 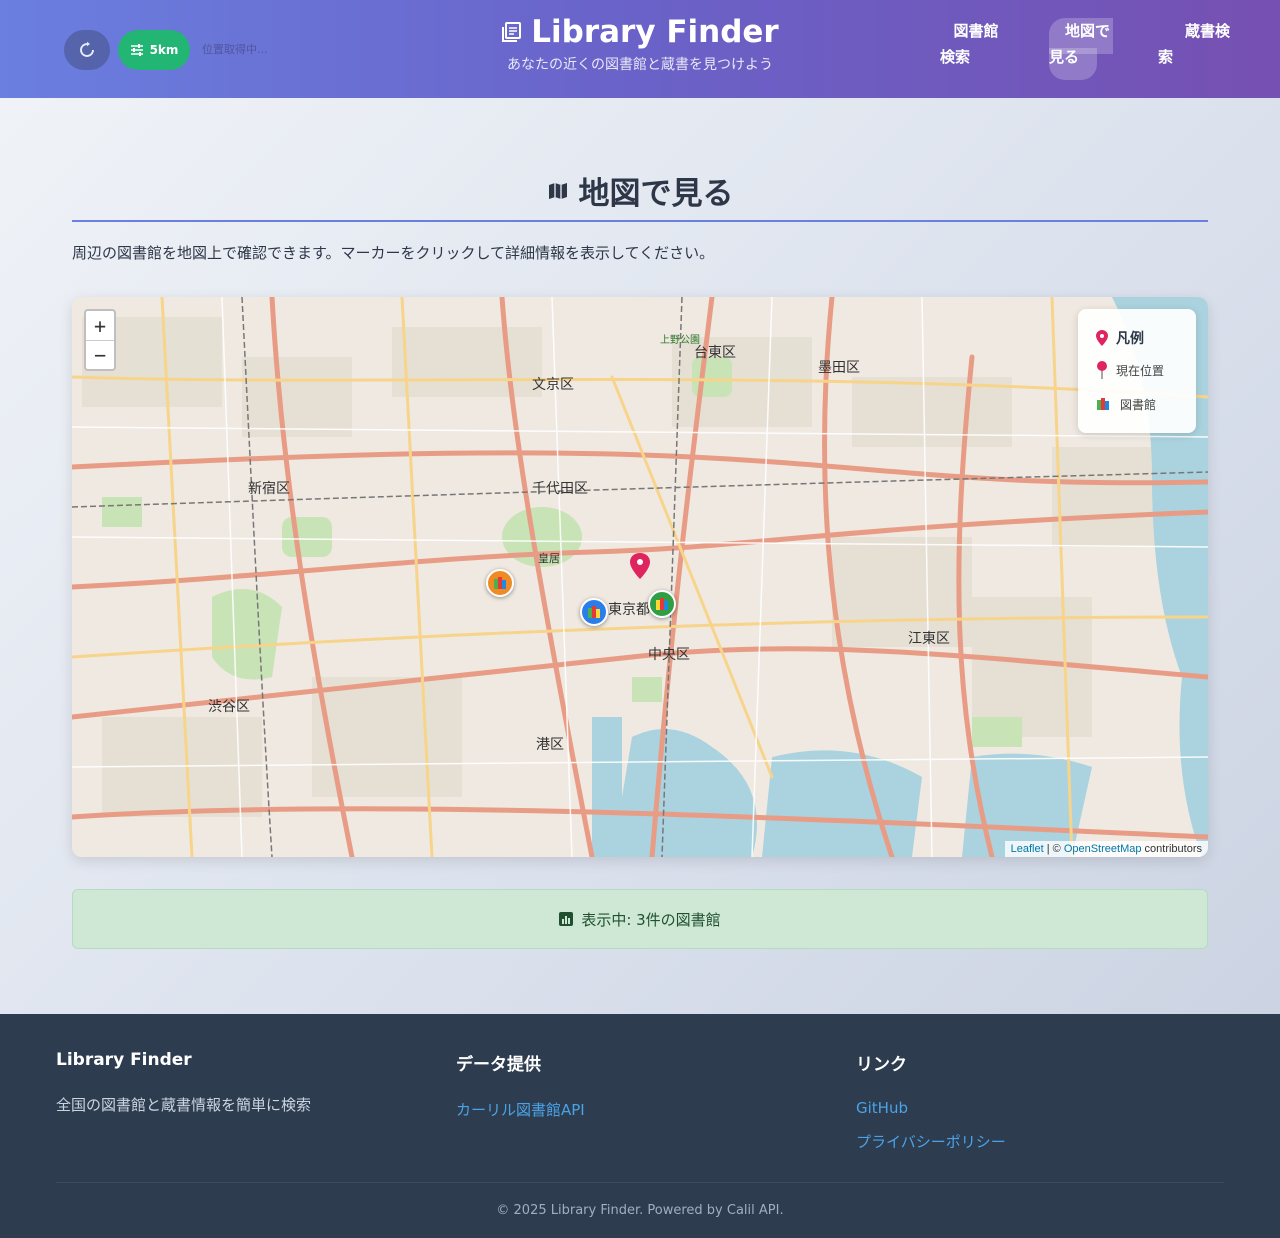 I want to click on nav-map-view-line2: 見る, so click(x=1064, y=57).